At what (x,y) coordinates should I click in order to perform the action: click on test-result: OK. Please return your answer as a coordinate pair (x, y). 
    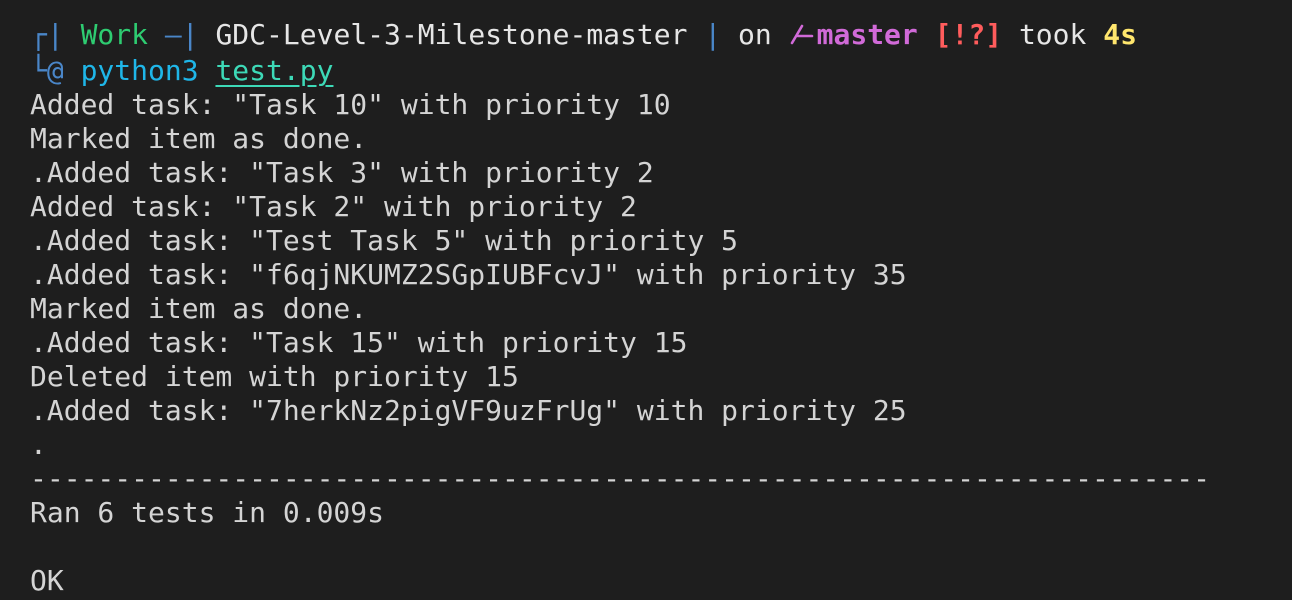
    Looking at the image, I should click on (47, 580).